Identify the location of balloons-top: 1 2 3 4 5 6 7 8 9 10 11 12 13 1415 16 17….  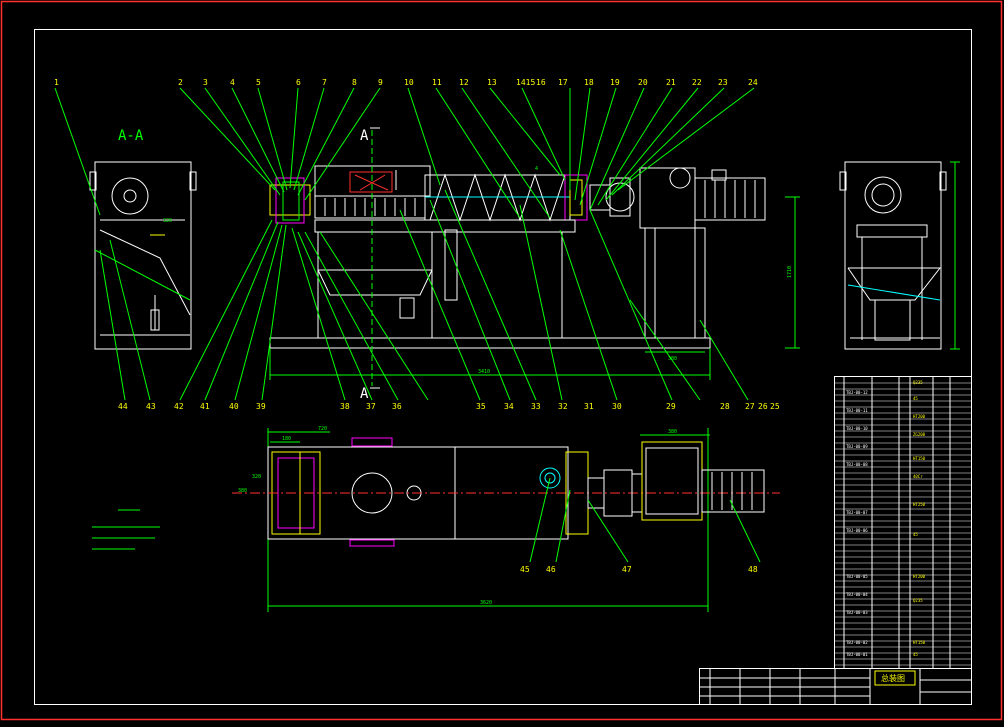
(406, 82).